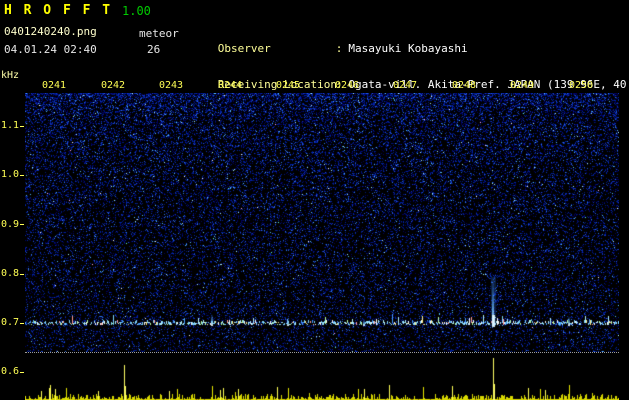 Image resolution: width=629 pixels, height=400 pixels. I want to click on freq-label: 0.9, so click(10, 224).